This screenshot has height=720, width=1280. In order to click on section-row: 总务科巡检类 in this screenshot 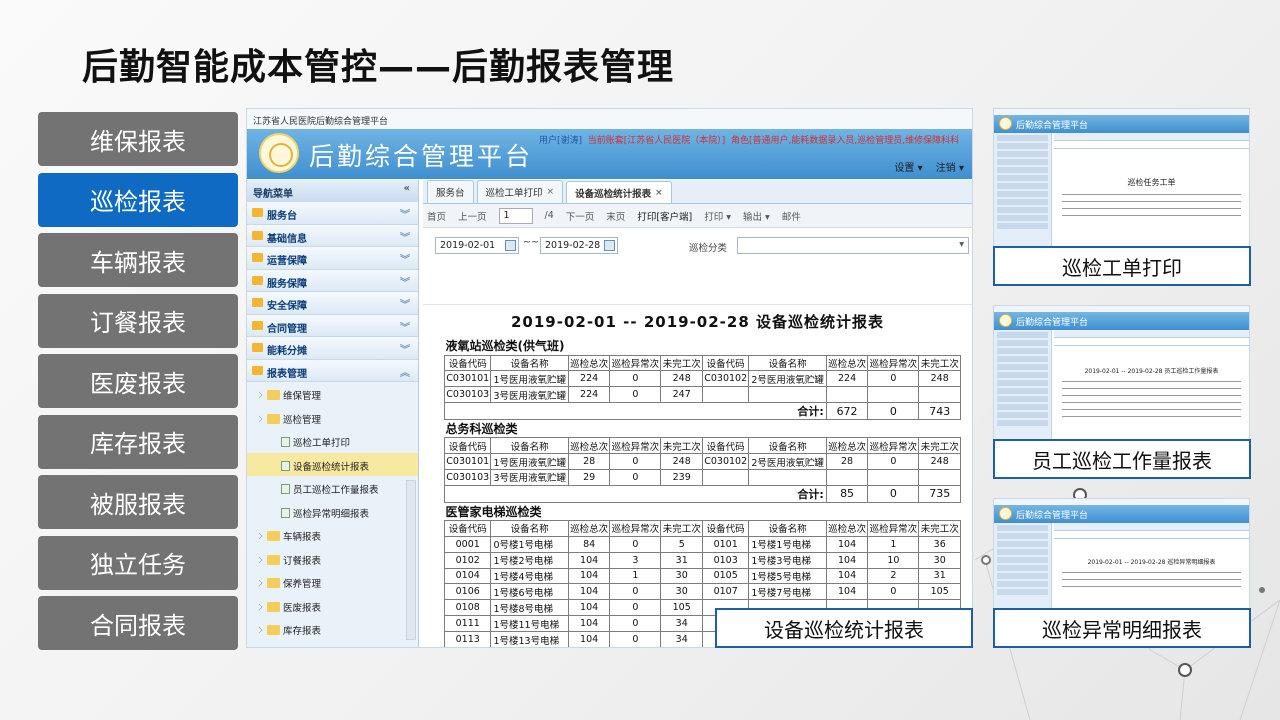, I will do `click(703, 429)`.